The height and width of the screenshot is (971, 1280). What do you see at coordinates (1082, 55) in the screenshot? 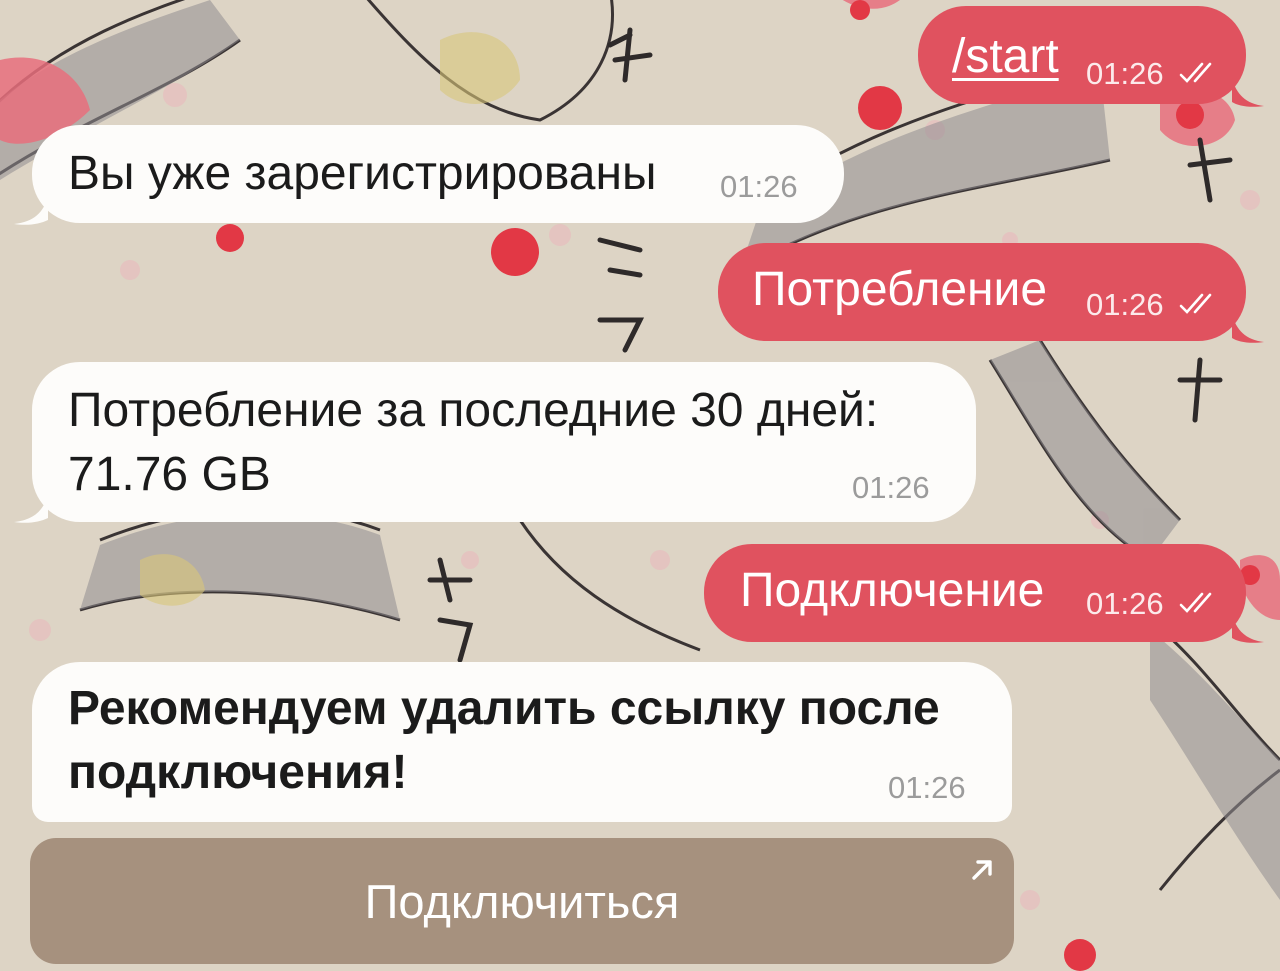
I see `outgoing-message: /start 01:26` at bounding box center [1082, 55].